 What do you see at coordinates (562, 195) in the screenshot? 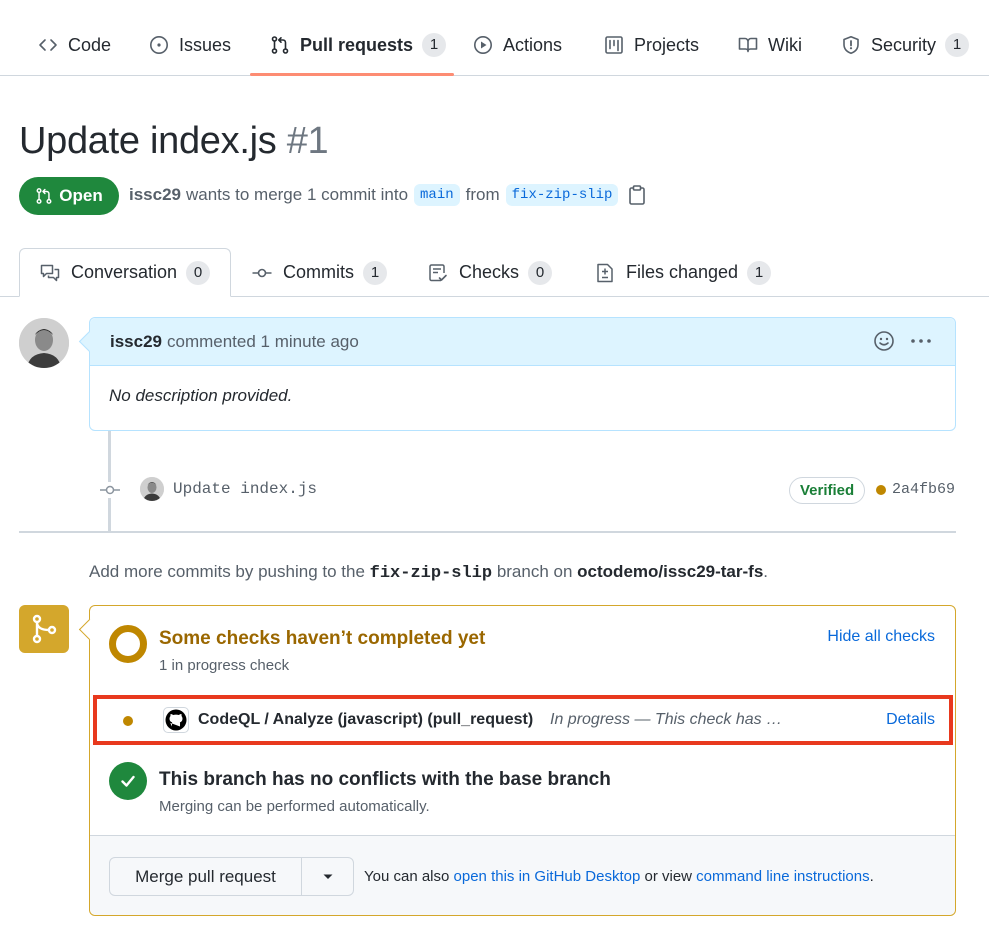
I see `head-branch: fix-zip-slip` at bounding box center [562, 195].